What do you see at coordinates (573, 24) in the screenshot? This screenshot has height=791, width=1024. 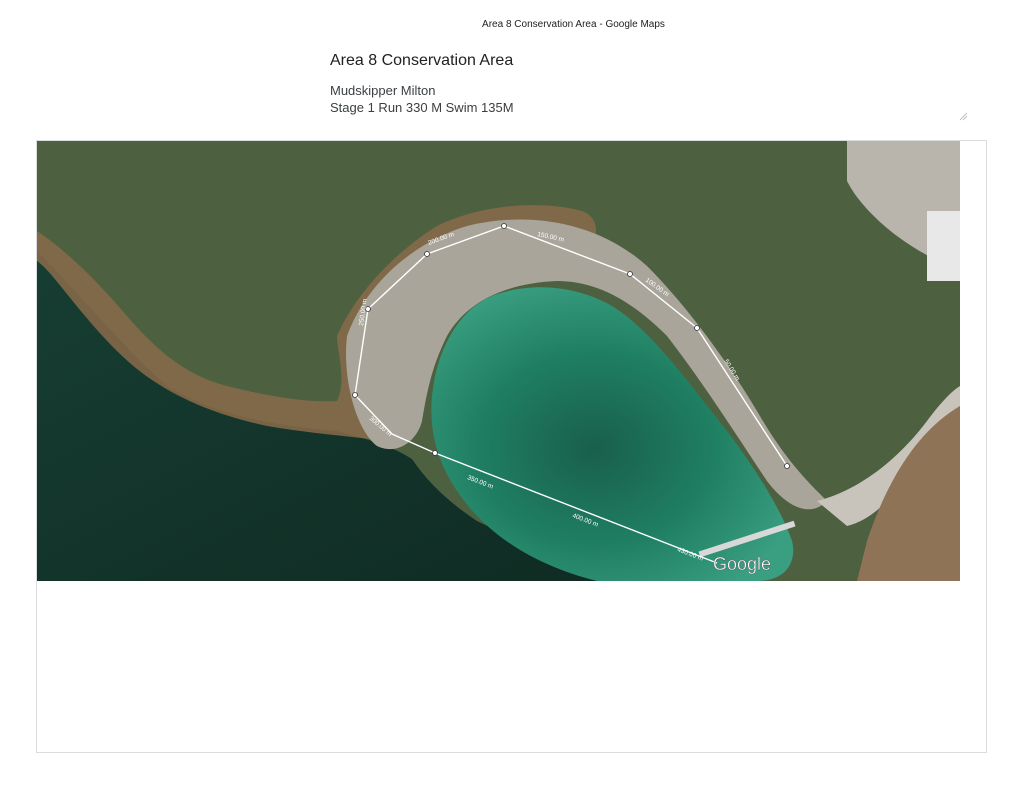 I see `print-page-header: Area 8 Conservation Area - Google Maps` at bounding box center [573, 24].